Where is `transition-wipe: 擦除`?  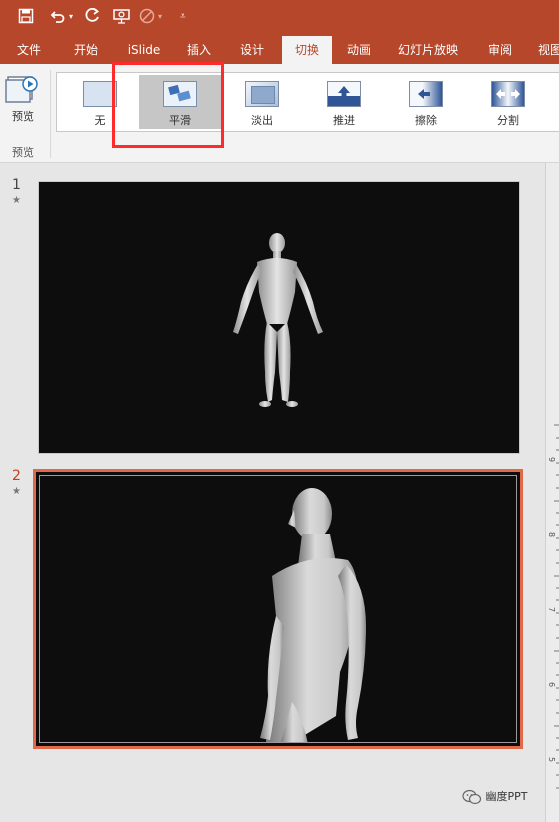 transition-wipe: 擦除 is located at coordinates (426, 102).